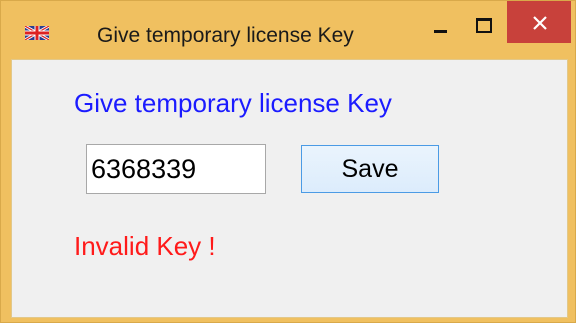 This screenshot has height=323, width=576. What do you see at coordinates (176, 169) in the screenshot?
I see `license-key-input` at bounding box center [176, 169].